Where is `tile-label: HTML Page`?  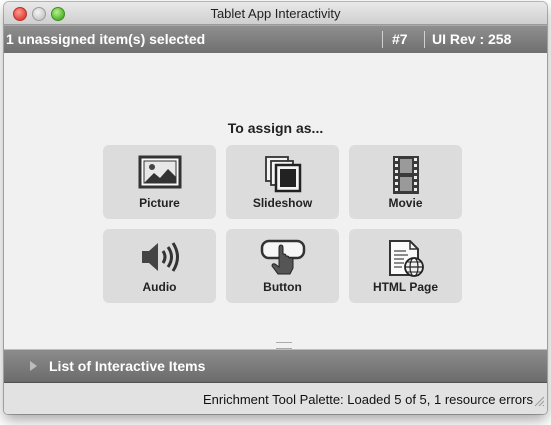 tile-label: HTML Page is located at coordinates (405, 287).